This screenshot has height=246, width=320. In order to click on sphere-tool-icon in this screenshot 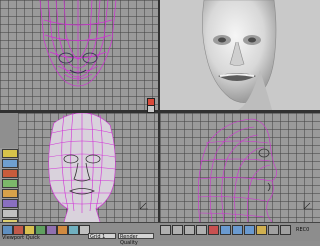, I will do `click(10, 193)`.